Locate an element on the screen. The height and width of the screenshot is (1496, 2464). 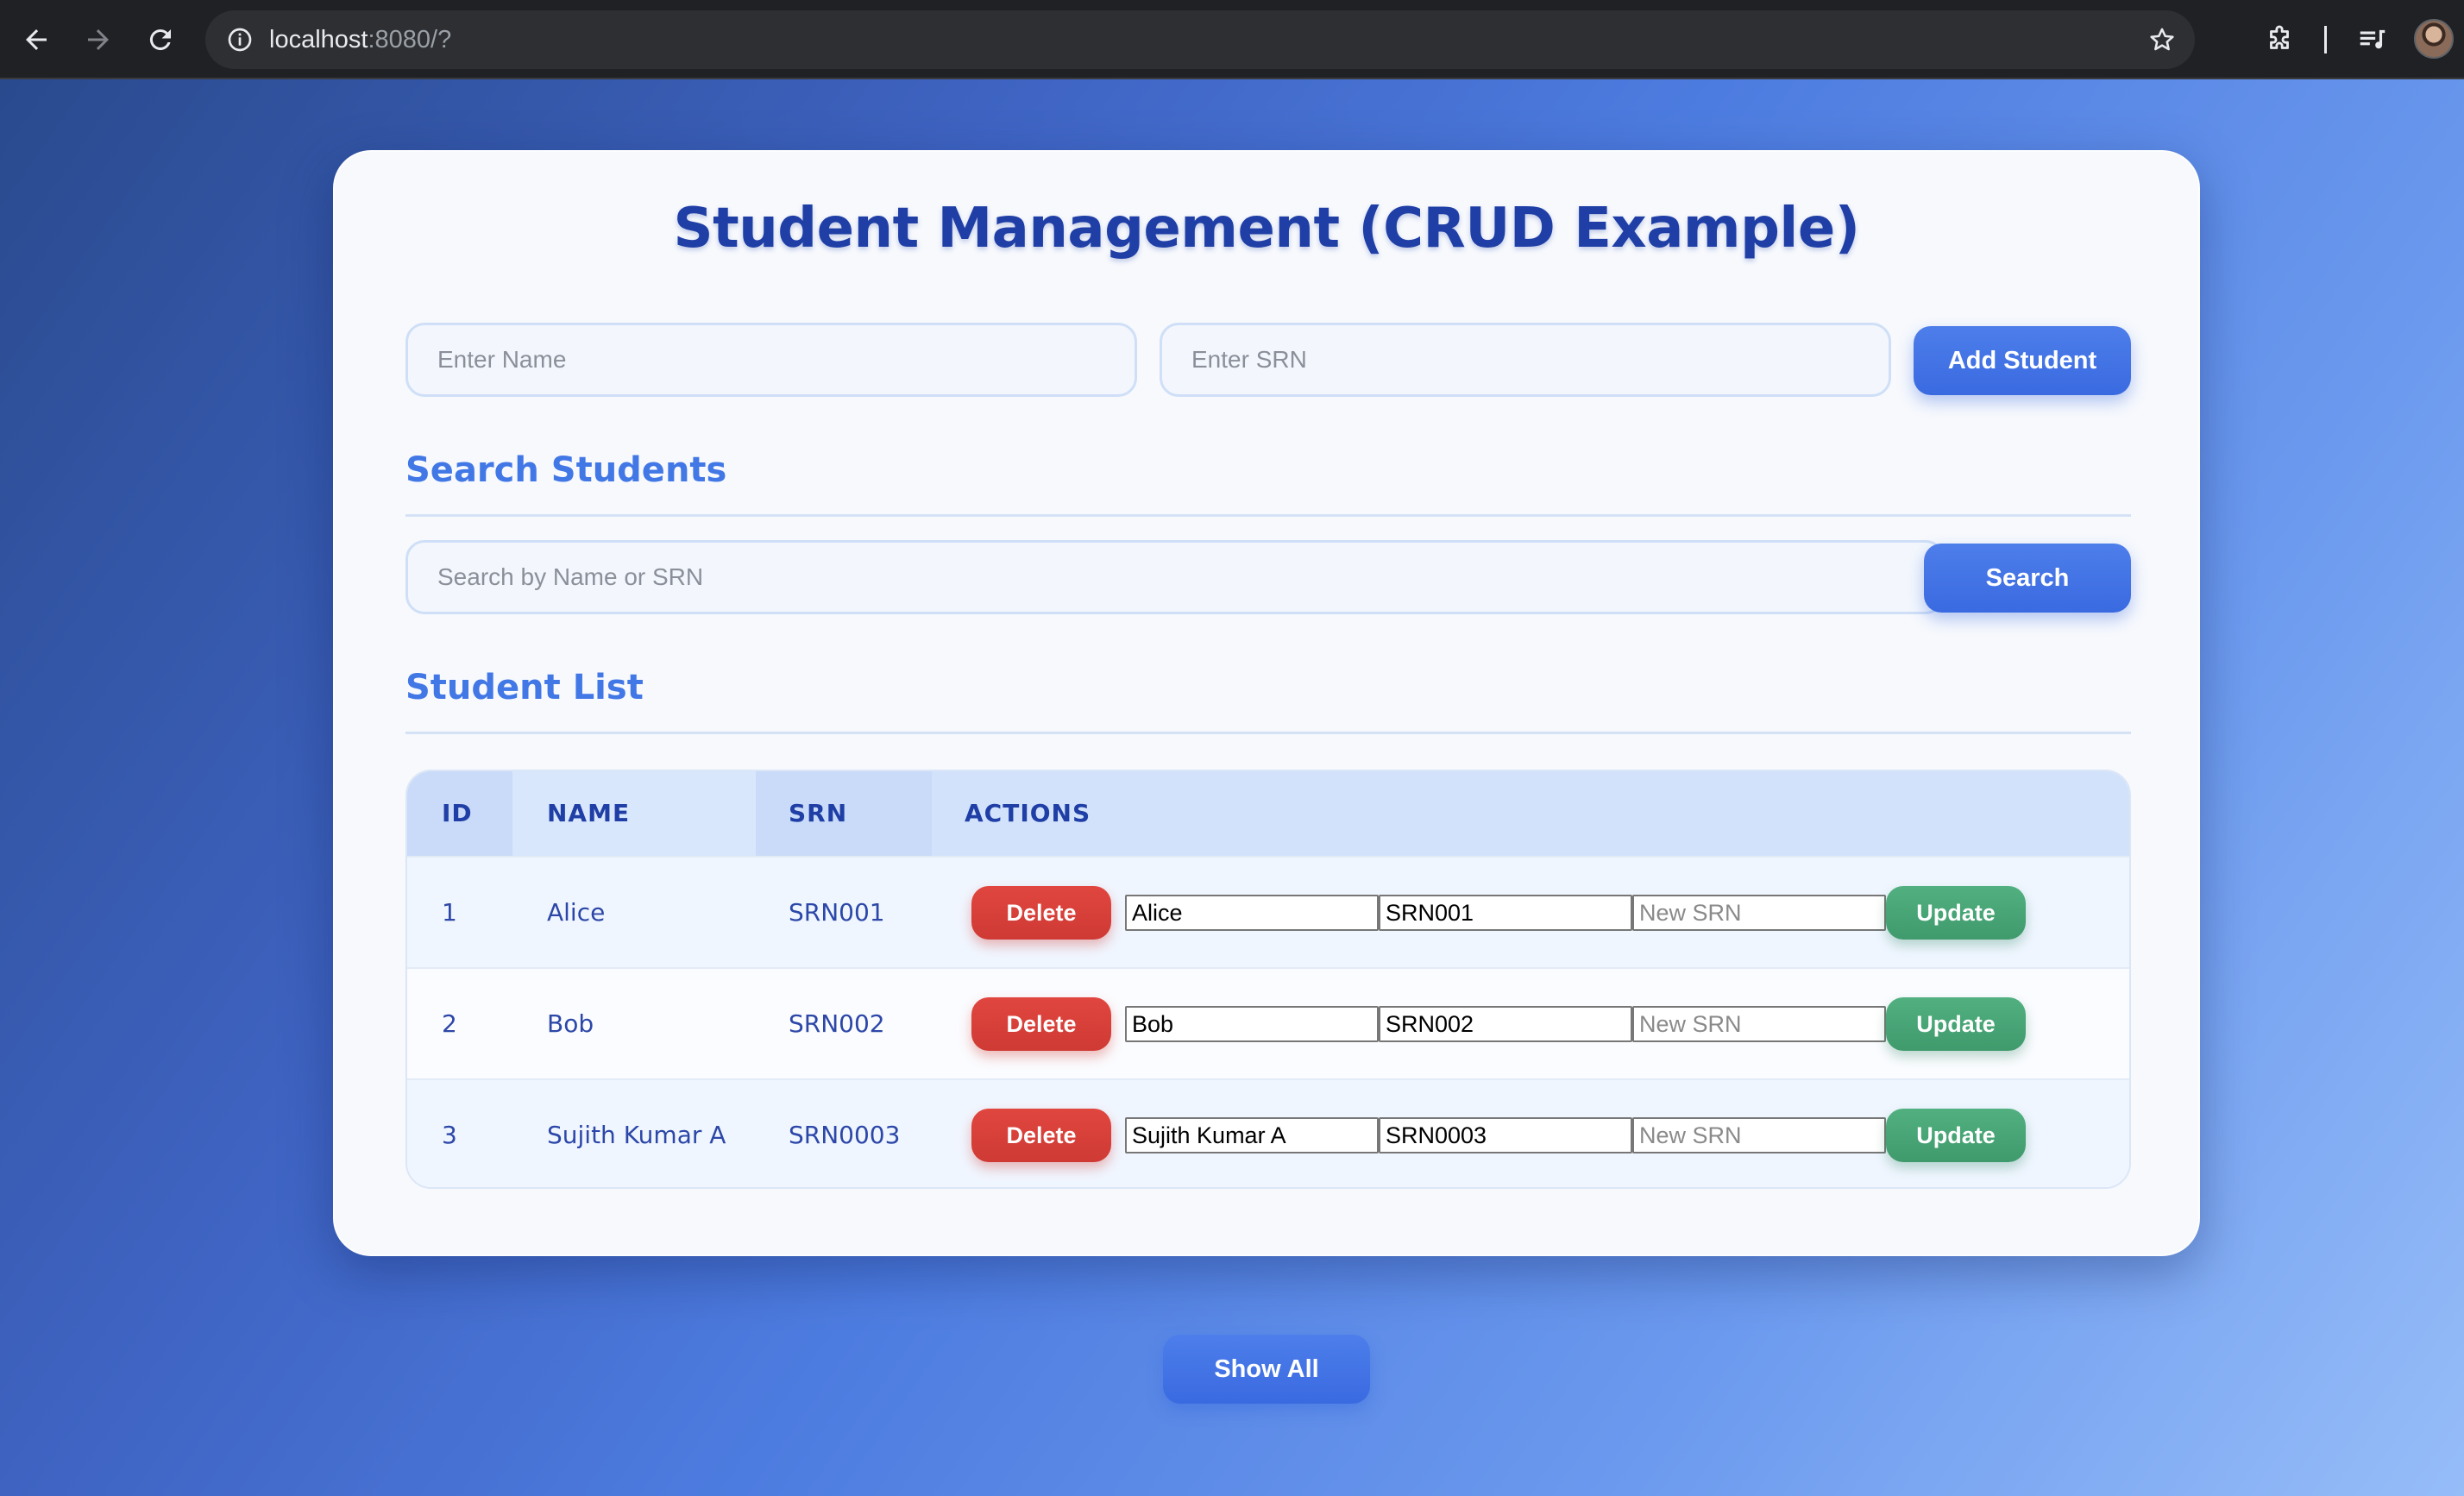
search-heading: Search Students is located at coordinates (566, 470).